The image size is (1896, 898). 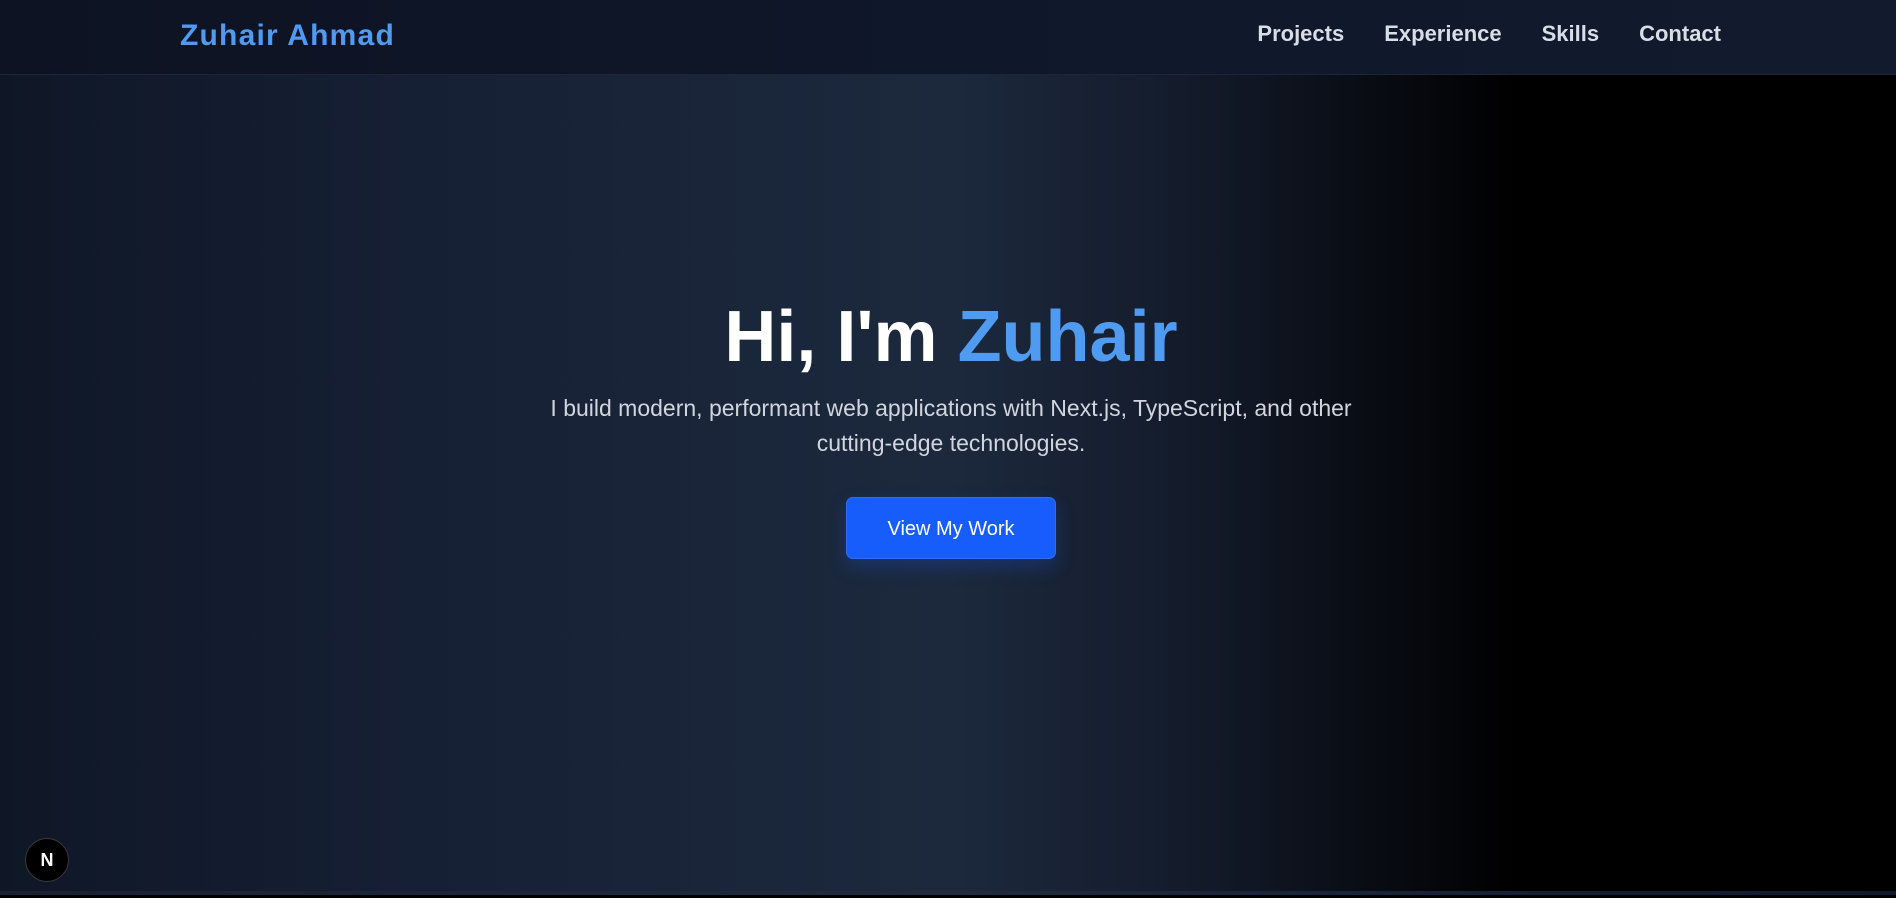 What do you see at coordinates (47, 860) in the screenshot?
I see `nextjs-logo-icon: N` at bounding box center [47, 860].